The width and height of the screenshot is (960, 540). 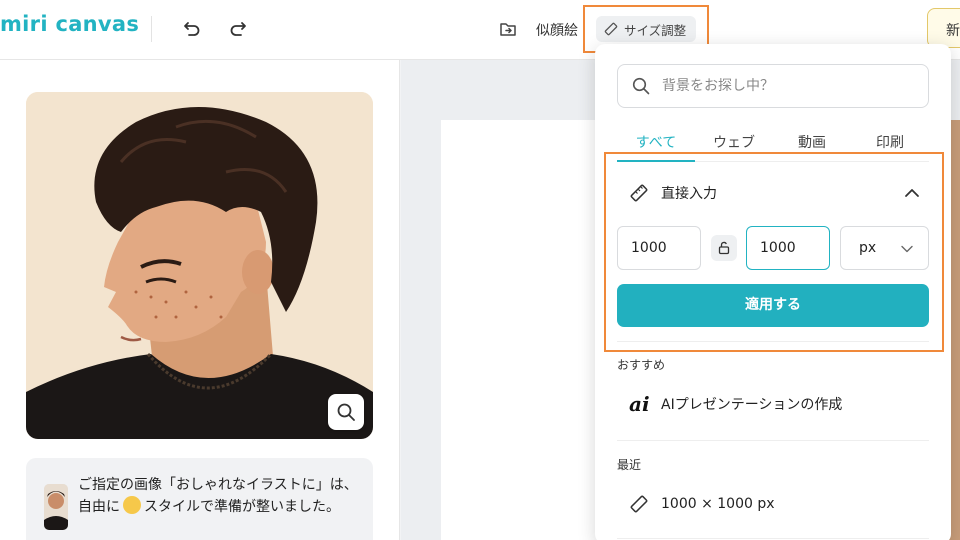 What do you see at coordinates (220, 496) in the screenshot?
I see `assistant-message-text: ご指定の画像「おしゃれなイラストに」は、 自由に スタイルで準備が整いました。` at bounding box center [220, 496].